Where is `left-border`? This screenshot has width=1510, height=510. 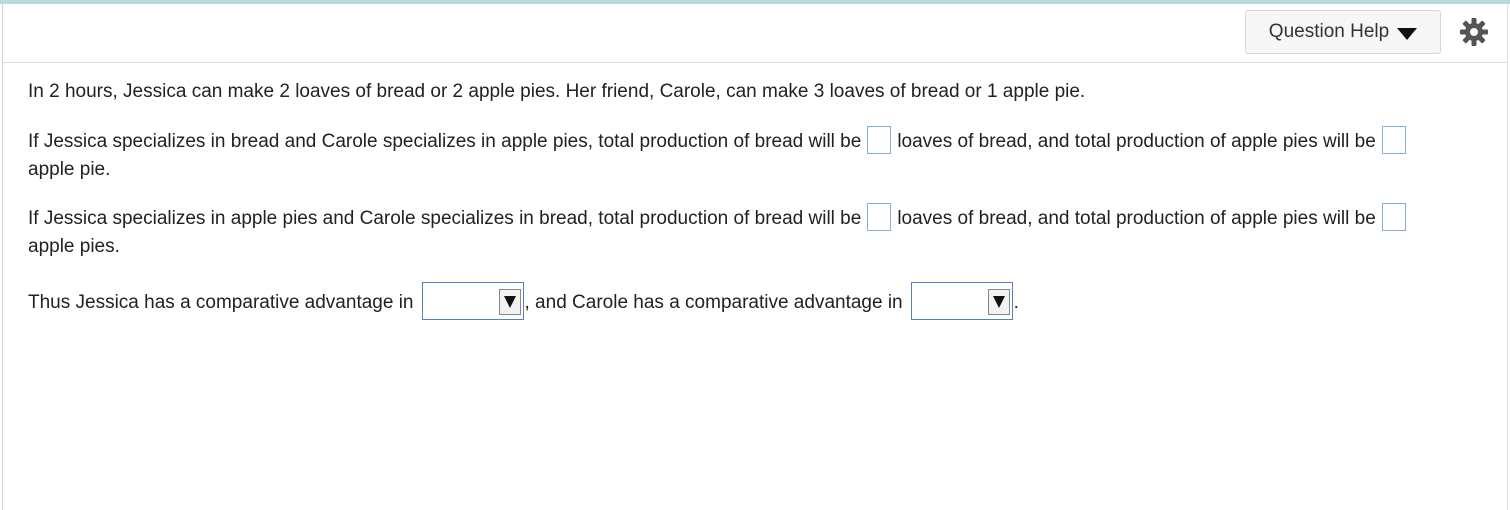 left-border is located at coordinates (2, 257).